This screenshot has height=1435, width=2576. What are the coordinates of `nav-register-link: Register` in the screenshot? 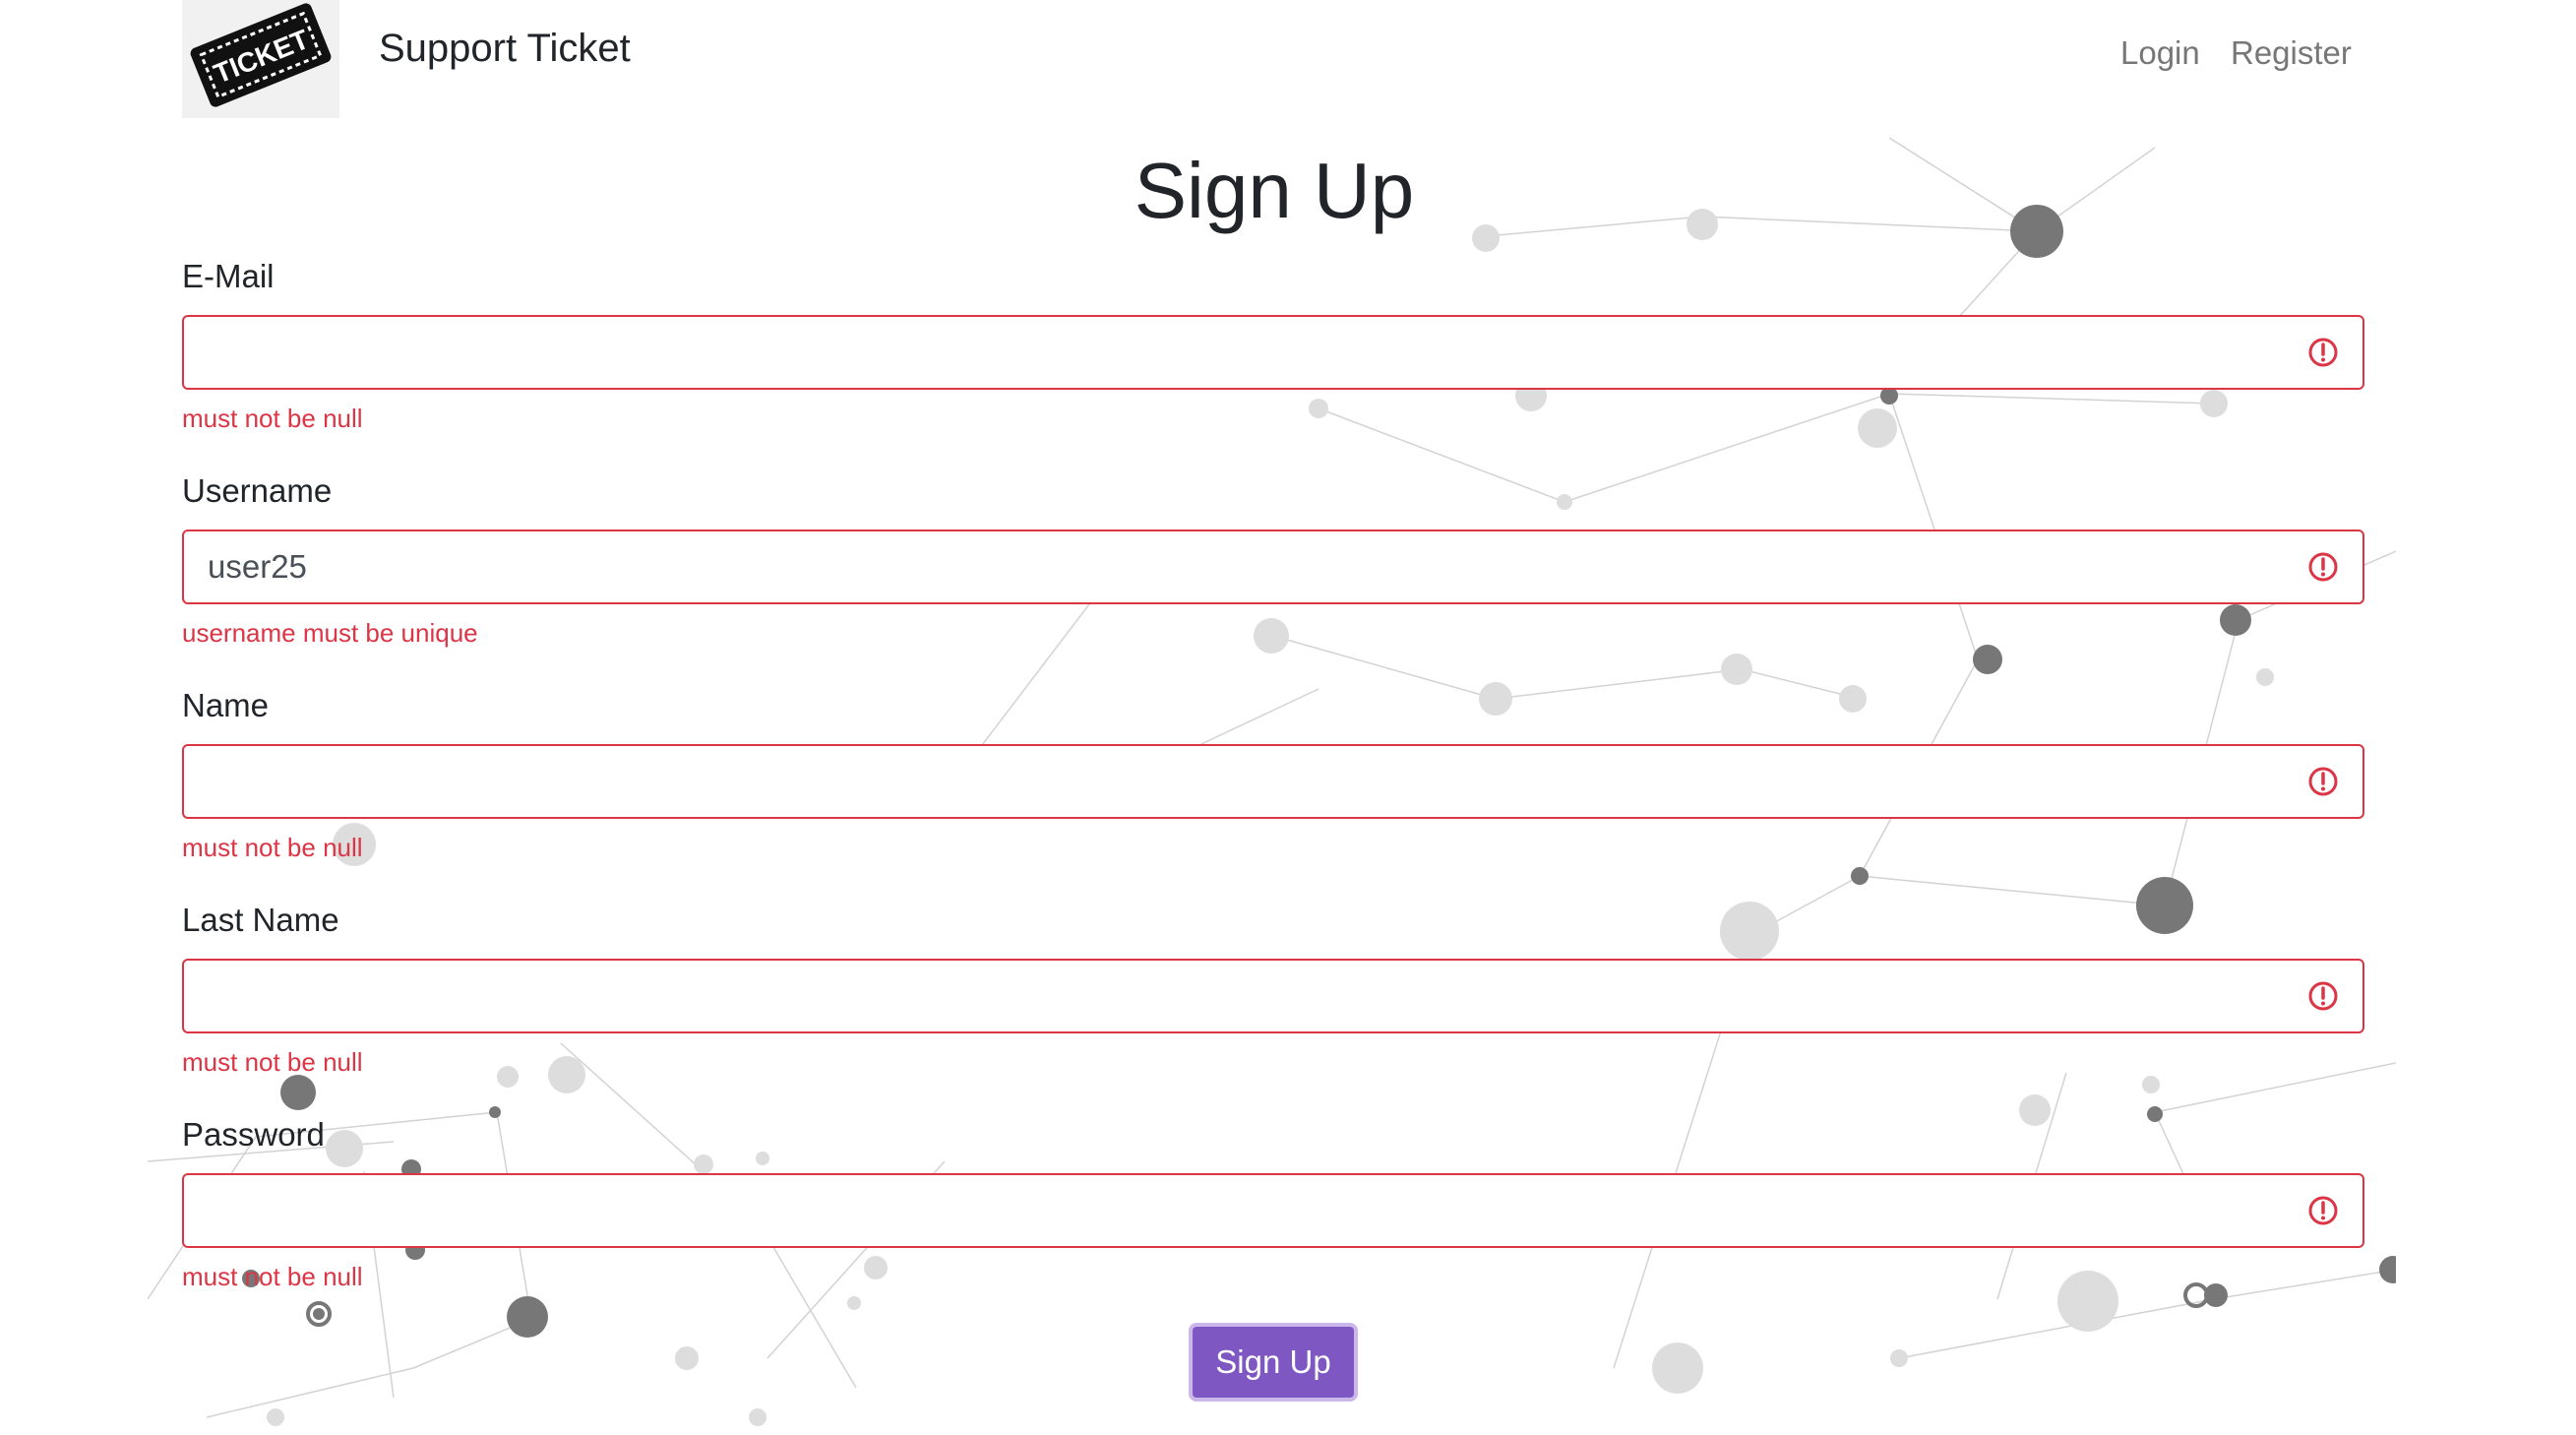 It's located at (2291, 53).